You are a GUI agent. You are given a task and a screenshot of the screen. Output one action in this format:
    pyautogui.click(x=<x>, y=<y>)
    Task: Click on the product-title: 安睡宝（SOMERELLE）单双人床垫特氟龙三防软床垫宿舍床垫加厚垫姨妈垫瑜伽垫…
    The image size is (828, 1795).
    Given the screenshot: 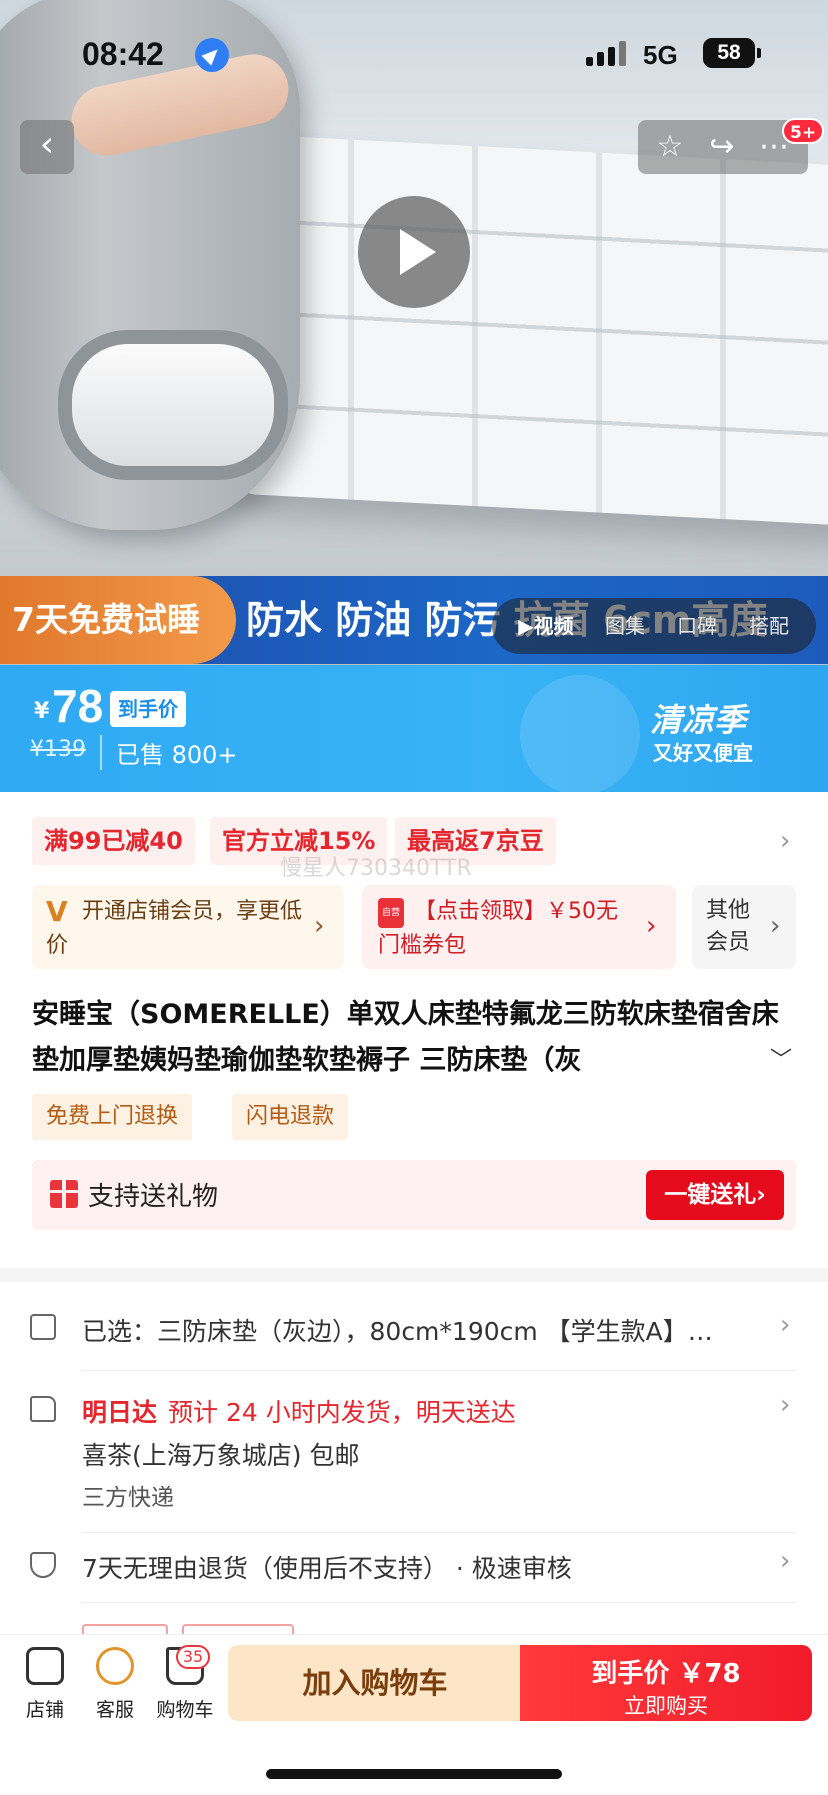 What is the action you would take?
    pyautogui.click(x=412, y=1038)
    